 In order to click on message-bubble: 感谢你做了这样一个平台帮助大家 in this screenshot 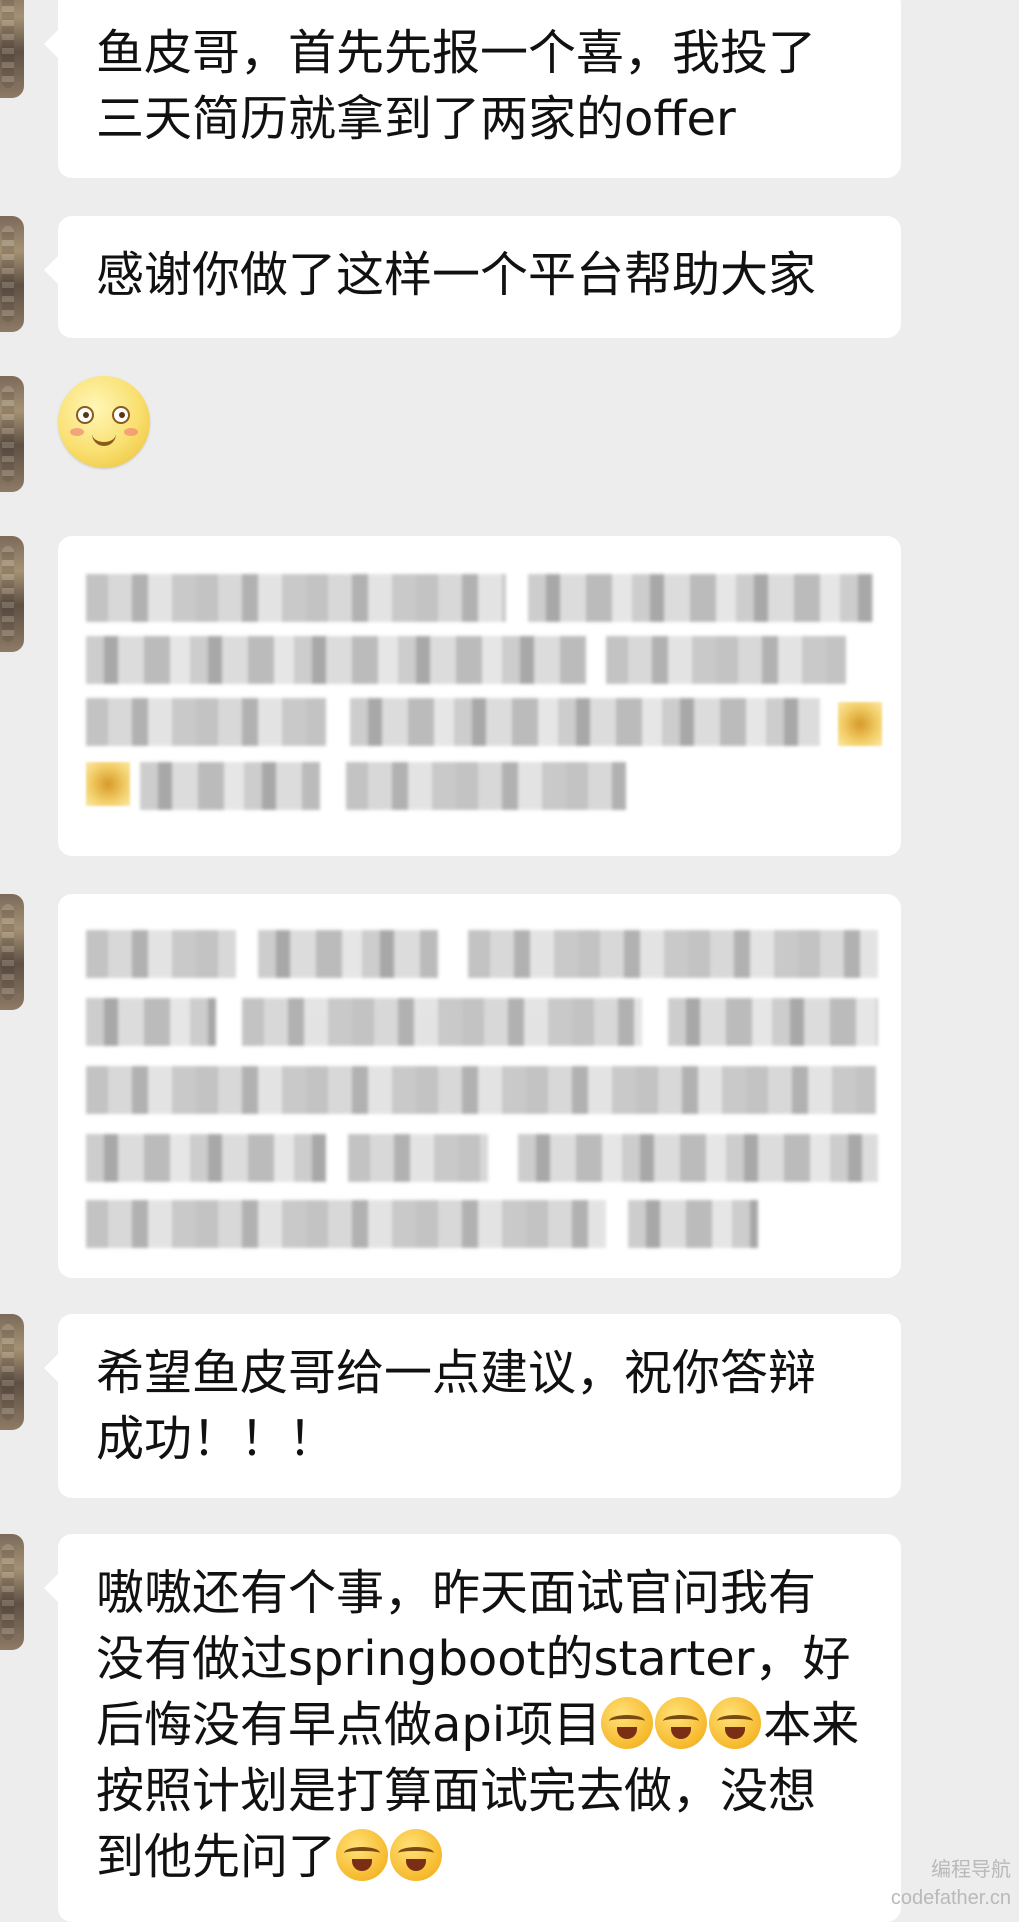, I will do `click(472, 277)`.